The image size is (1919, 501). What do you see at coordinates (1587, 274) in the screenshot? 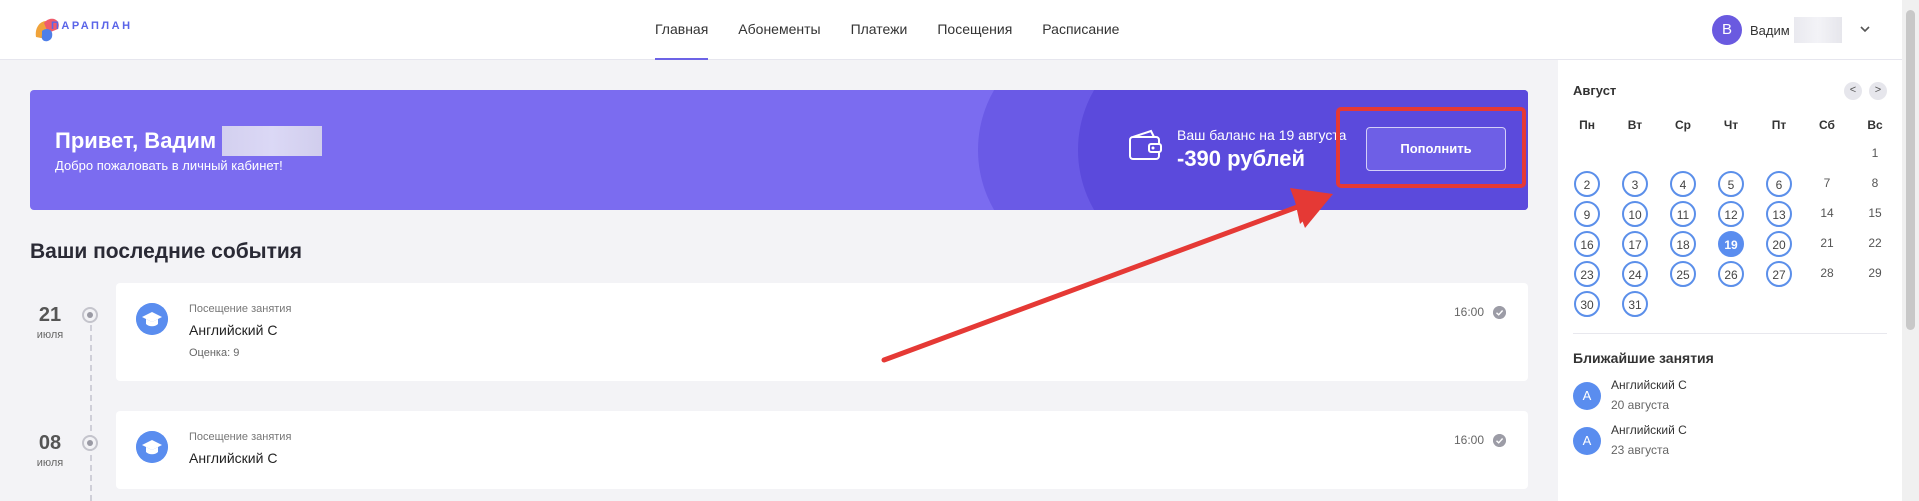
I see `calendar-day: 23` at bounding box center [1587, 274].